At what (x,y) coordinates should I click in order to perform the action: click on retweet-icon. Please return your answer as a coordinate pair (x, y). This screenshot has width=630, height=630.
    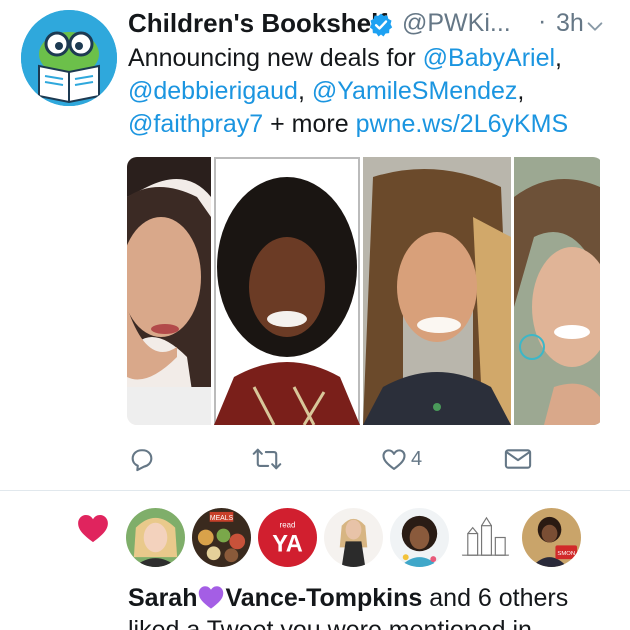
    Looking at the image, I should click on (267, 459).